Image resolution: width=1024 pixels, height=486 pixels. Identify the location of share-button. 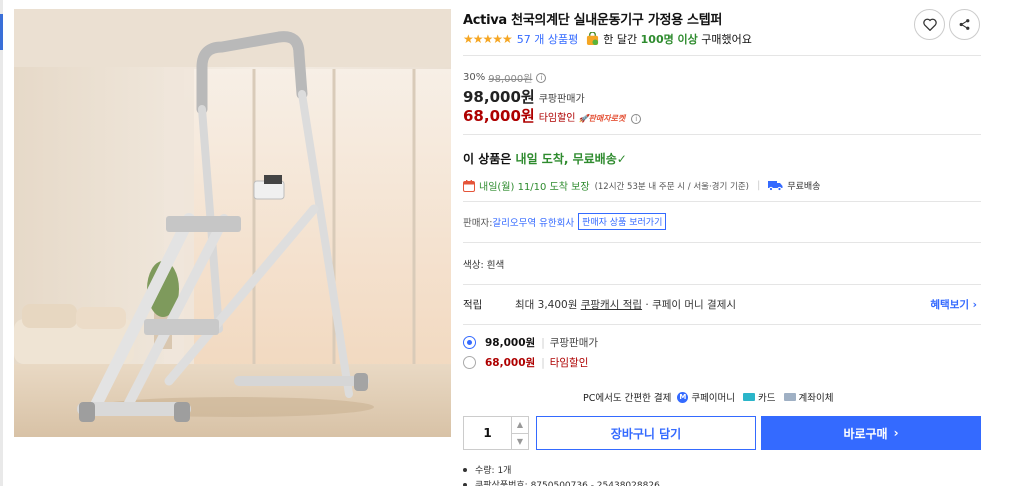
(964, 24).